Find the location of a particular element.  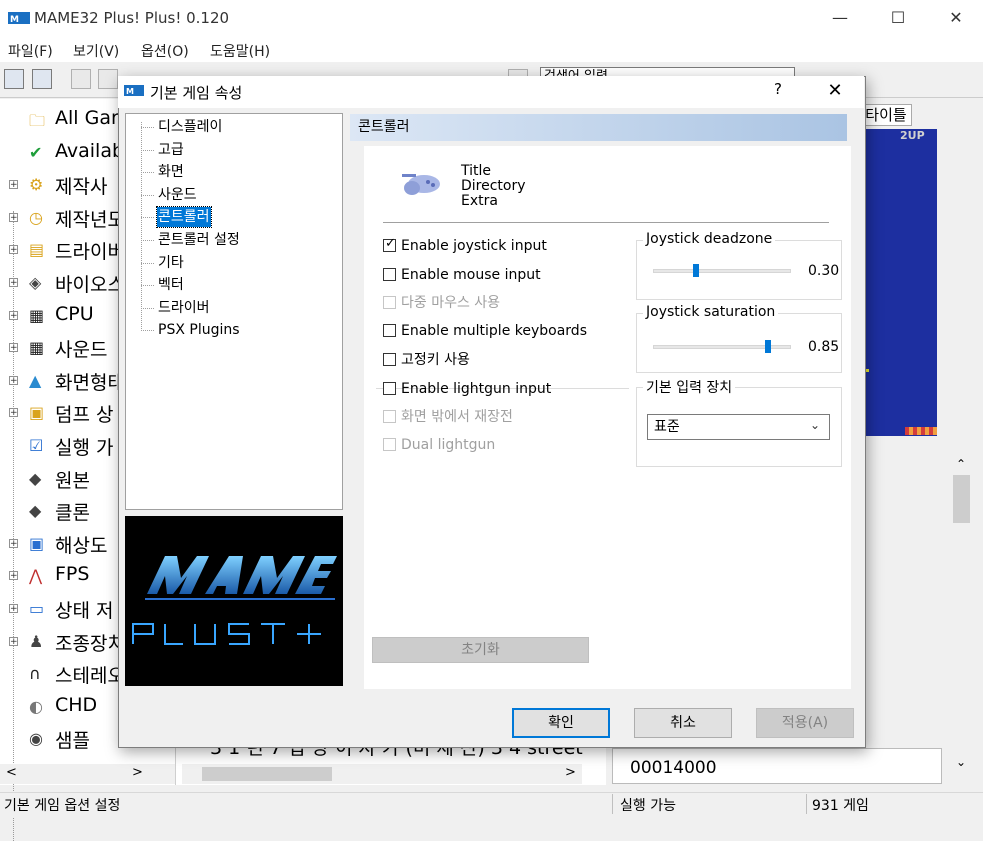

reset-button: 초기화 is located at coordinates (480, 650).